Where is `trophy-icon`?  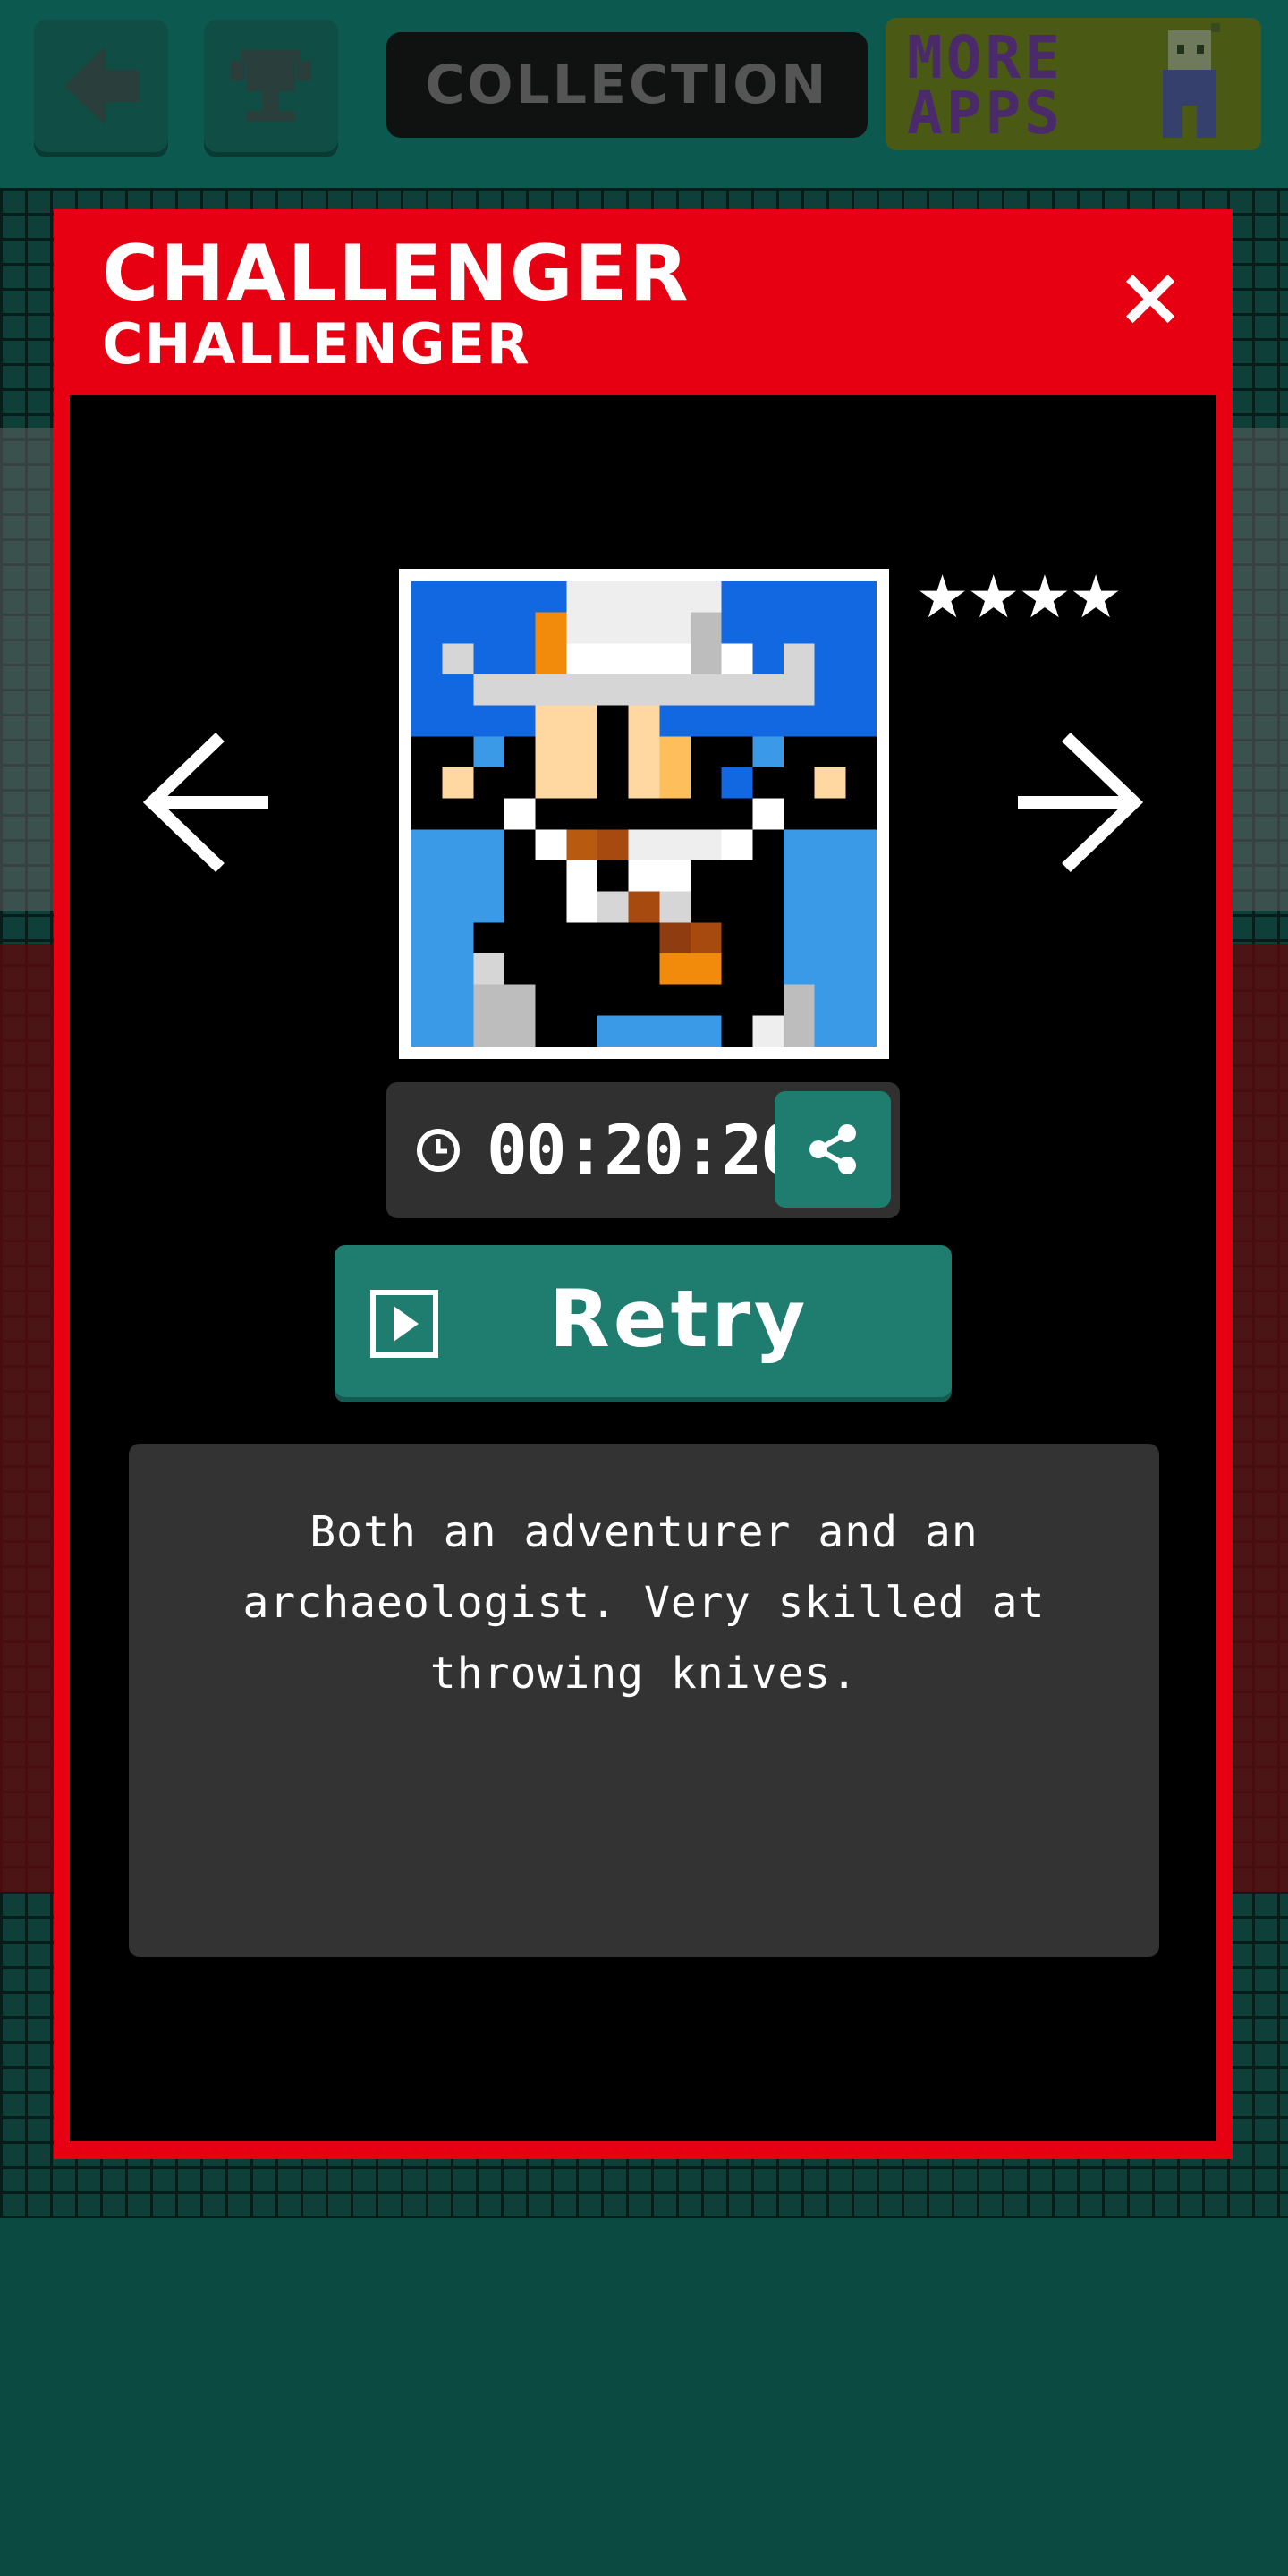 trophy-icon is located at coordinates (271, 86).